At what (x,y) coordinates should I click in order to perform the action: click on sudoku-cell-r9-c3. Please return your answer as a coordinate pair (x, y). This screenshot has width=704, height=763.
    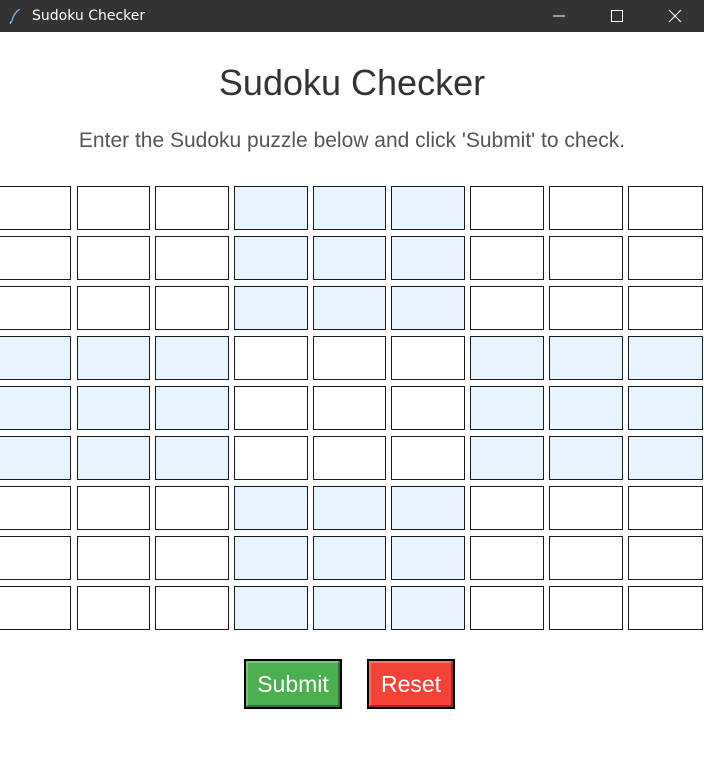
    Looking at the image, I should click on (192, 608).